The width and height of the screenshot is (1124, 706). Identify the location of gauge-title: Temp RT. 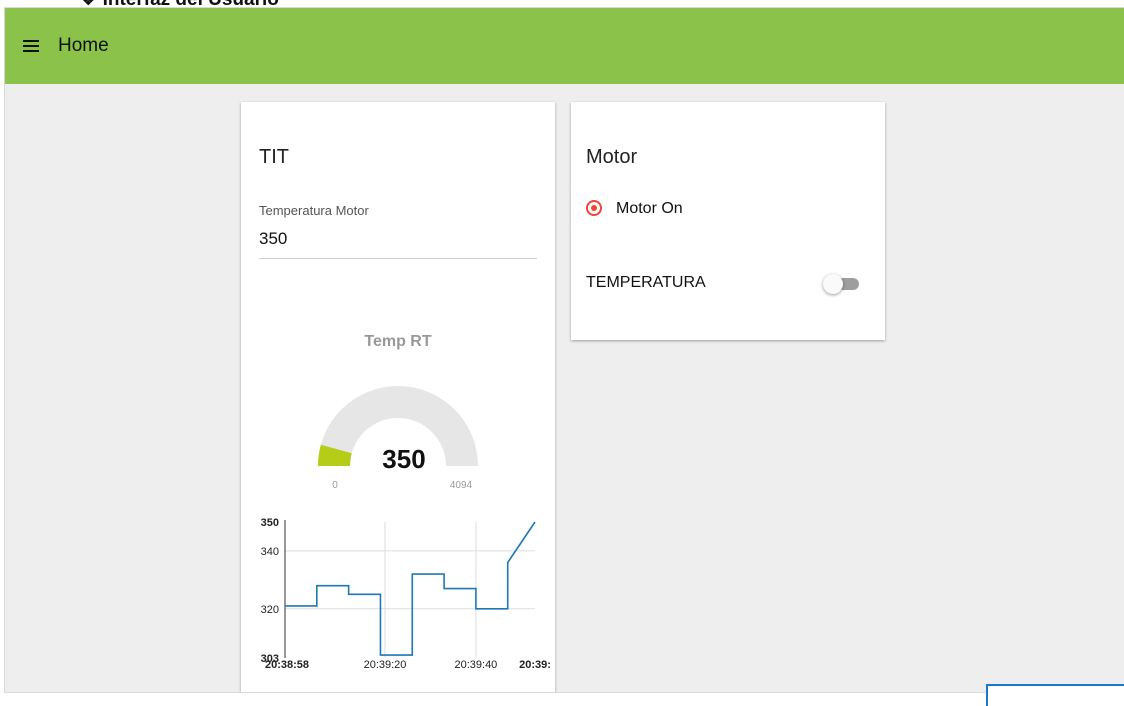
(397, 341).